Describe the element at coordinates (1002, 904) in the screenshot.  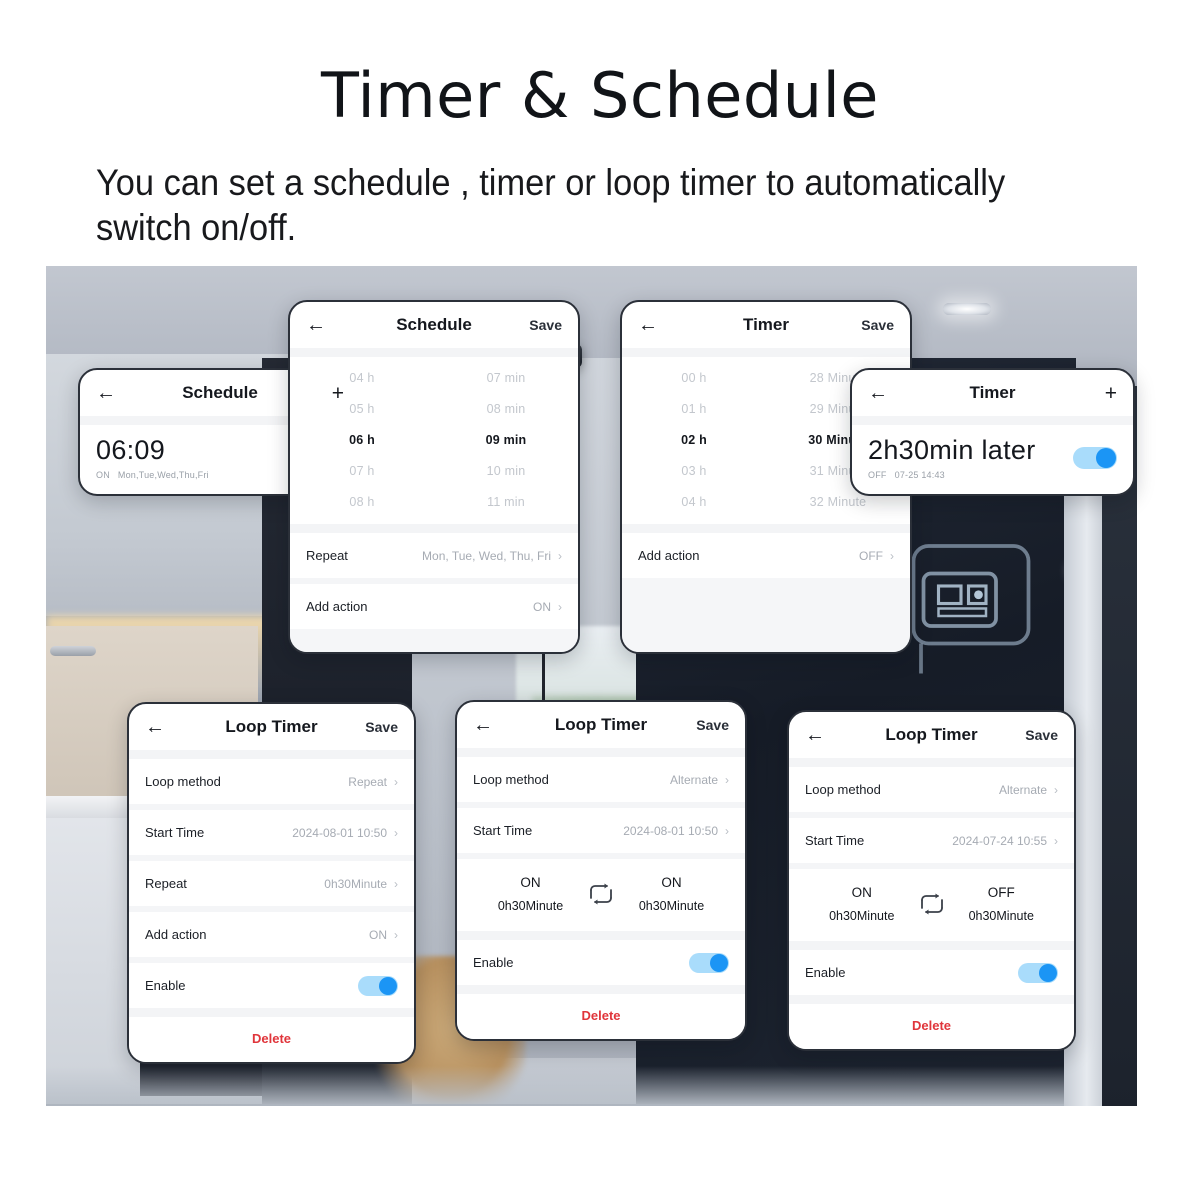
I see `alternate-right: OFF 0h30Minute` at that location.